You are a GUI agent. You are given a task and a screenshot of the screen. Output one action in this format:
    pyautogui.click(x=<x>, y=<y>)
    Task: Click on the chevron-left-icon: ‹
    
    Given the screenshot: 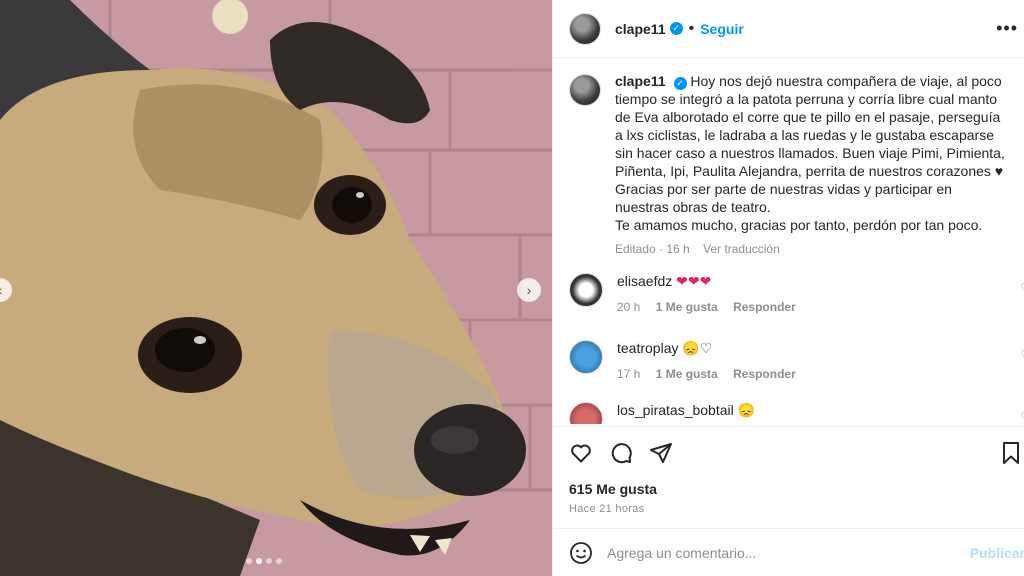 What is the action you would take?
    pyautogui.click(x=1, y=290)
    